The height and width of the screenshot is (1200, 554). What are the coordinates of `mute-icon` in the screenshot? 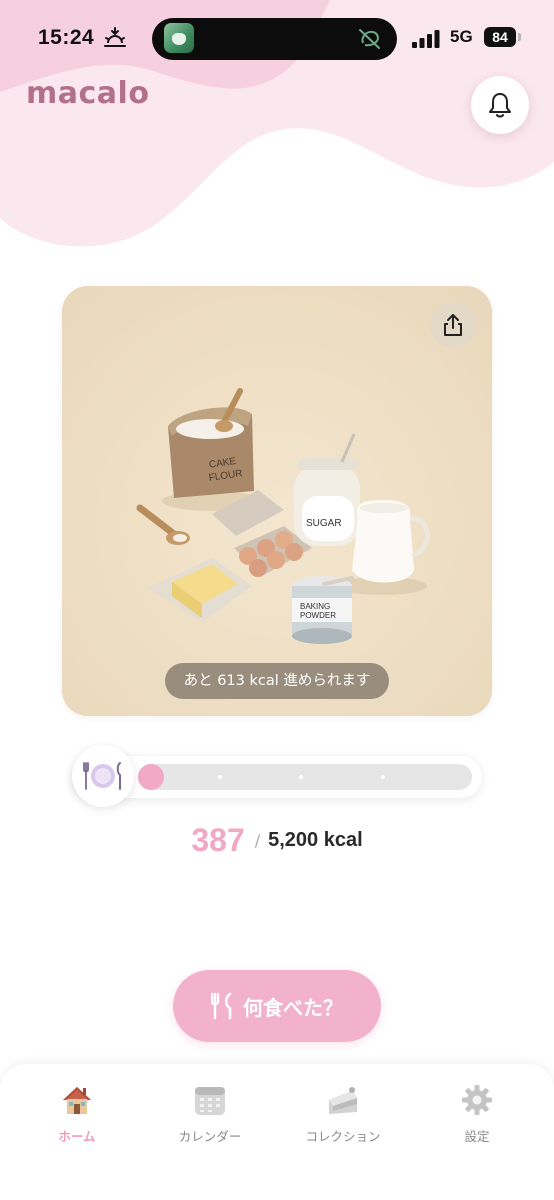 It's located at (369, 39).